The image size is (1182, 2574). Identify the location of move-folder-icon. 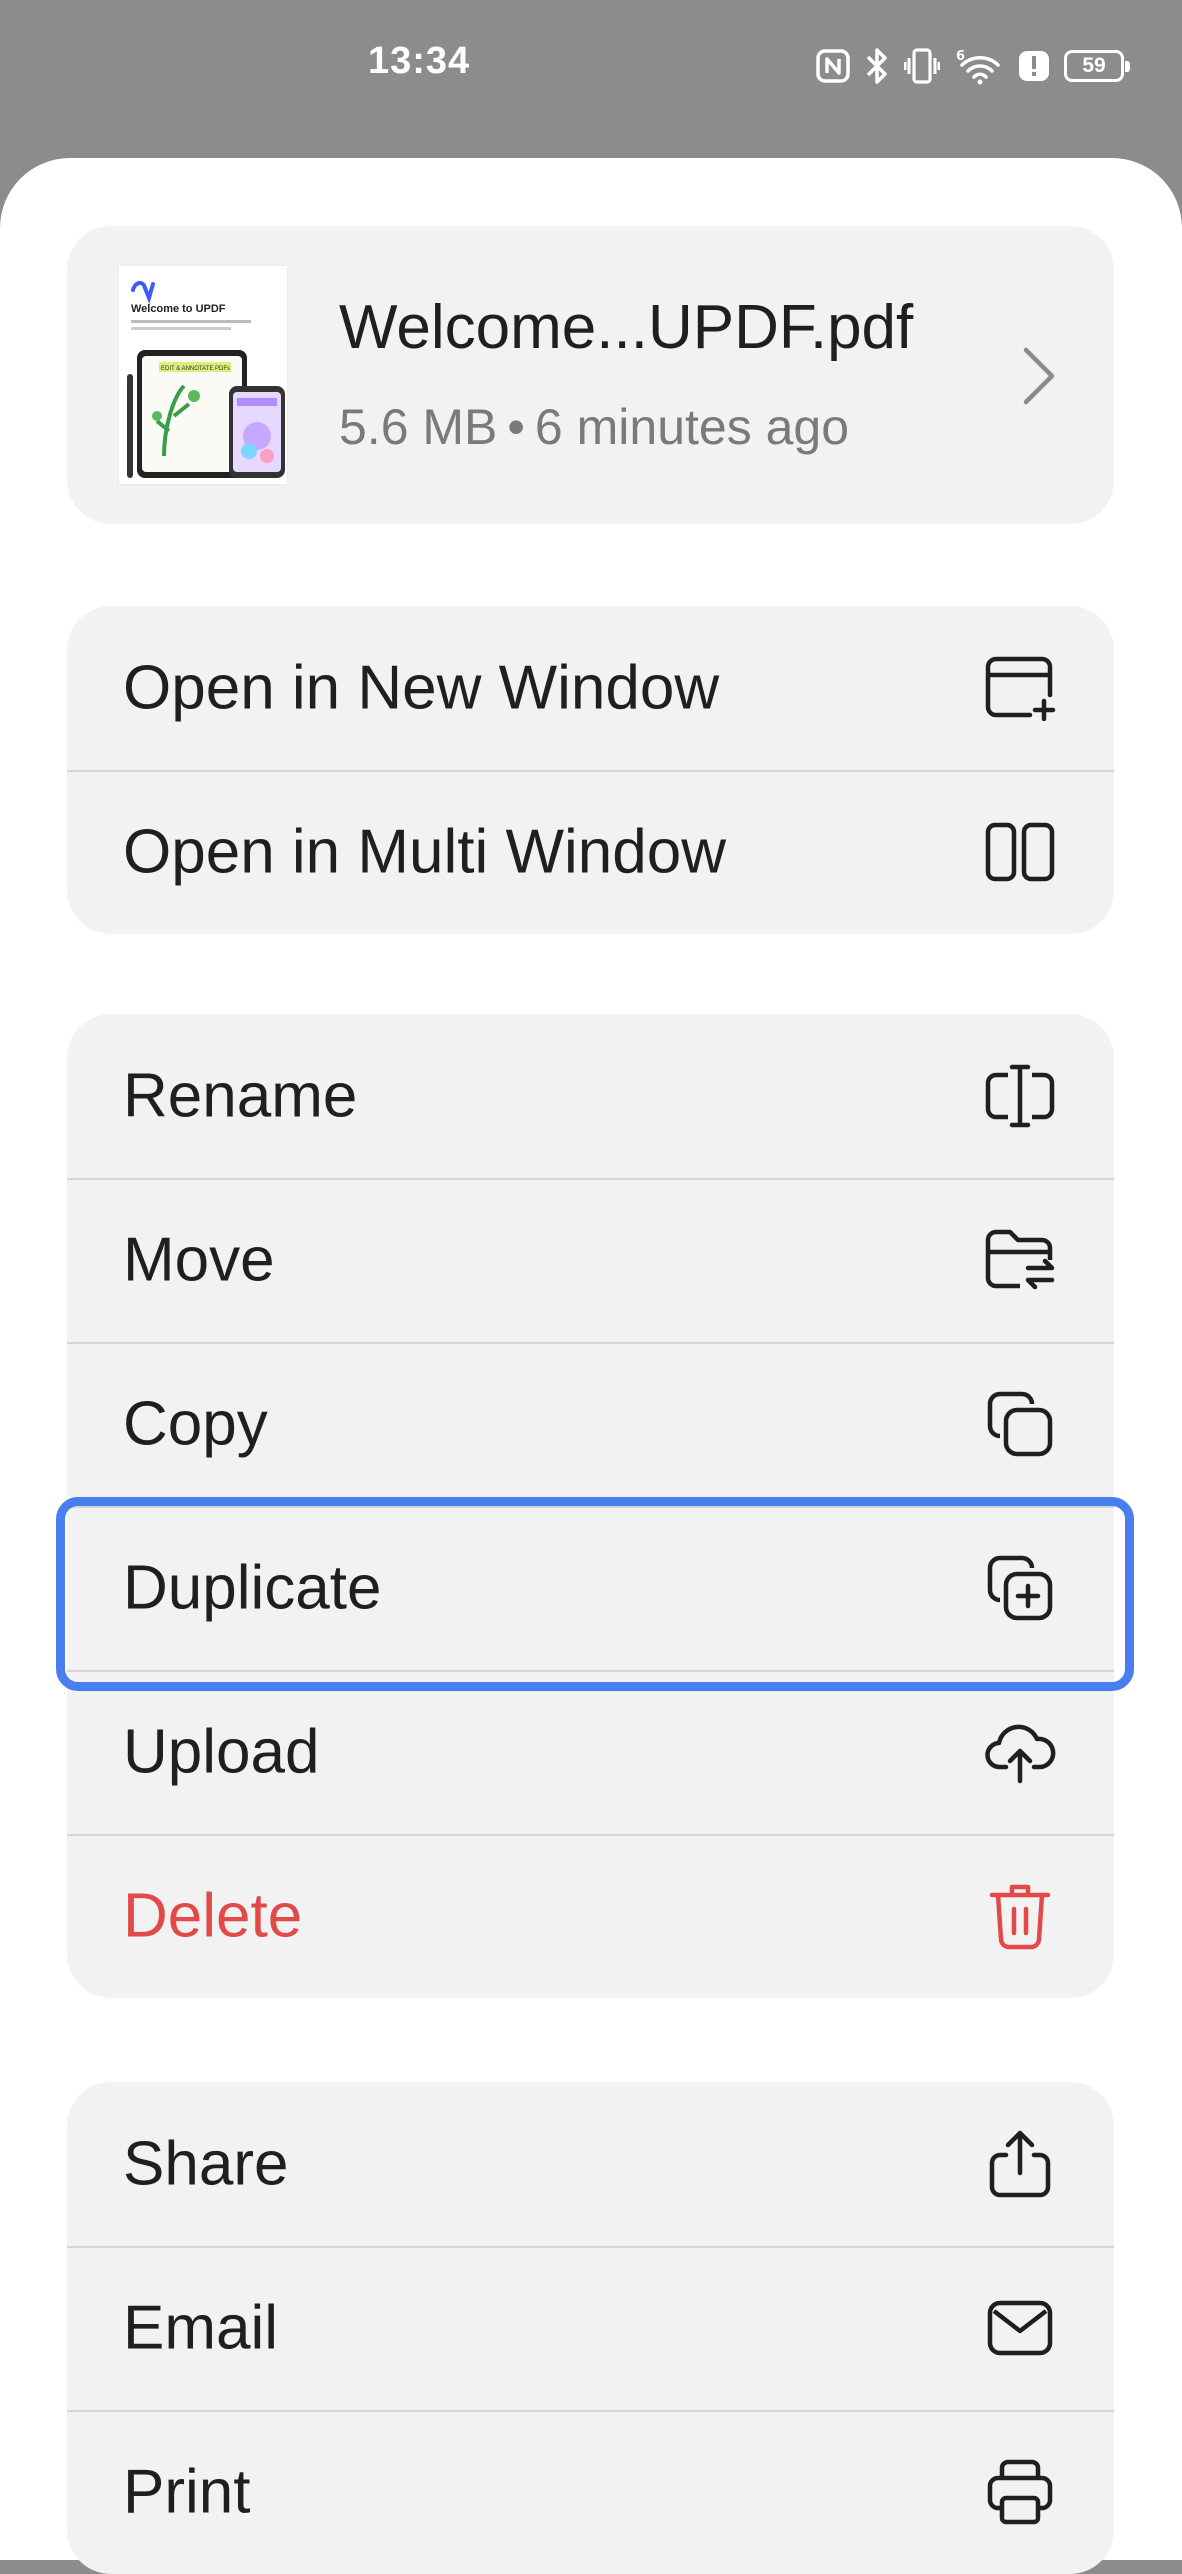
(1020, 1260).